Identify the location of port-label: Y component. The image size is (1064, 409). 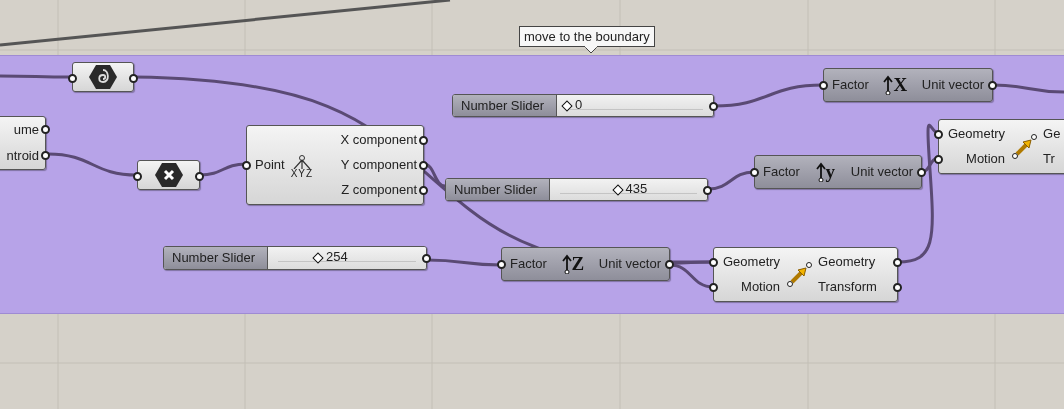
(378, 165).